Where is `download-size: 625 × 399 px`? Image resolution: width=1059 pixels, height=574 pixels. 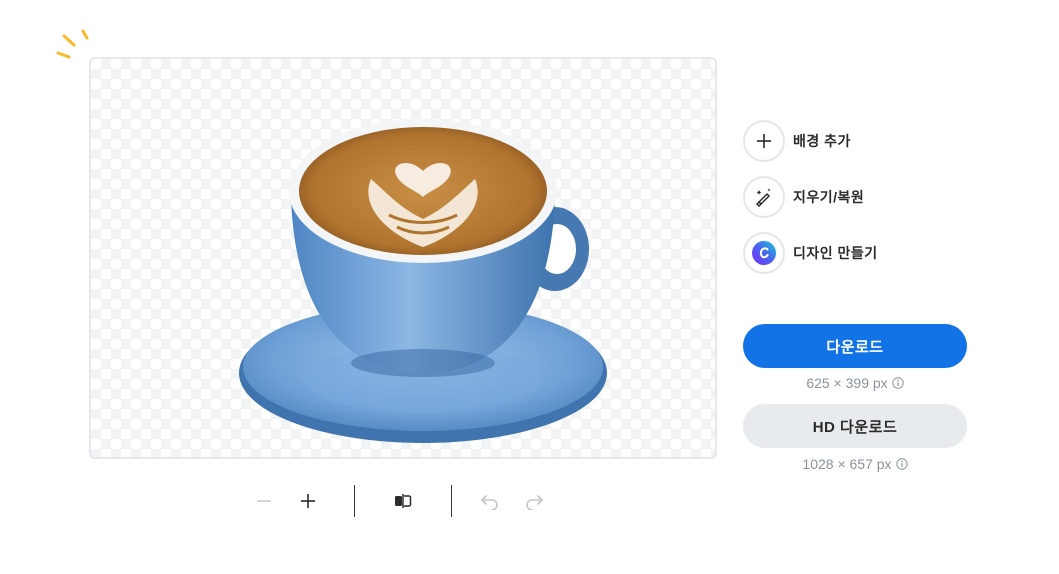 download-size: 625 × 399 px is located at coordinates (855, 383).